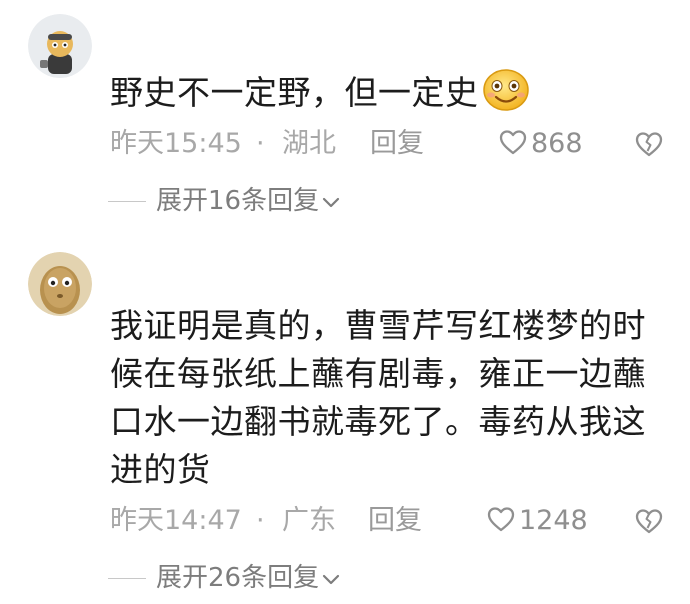 This screenshot has width=690, height=604. What do you see at coordinates (176, 520) in the screenshot?
I see `comment-time: 昨天14:47` at bounding box center [176, 520].